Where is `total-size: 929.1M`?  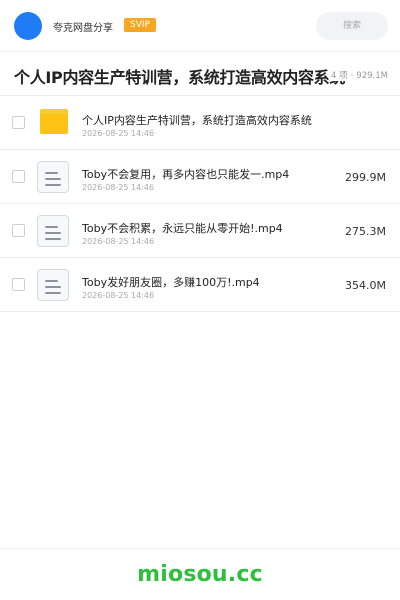 total-size: 929.1M is located at coordinates (372, 76).